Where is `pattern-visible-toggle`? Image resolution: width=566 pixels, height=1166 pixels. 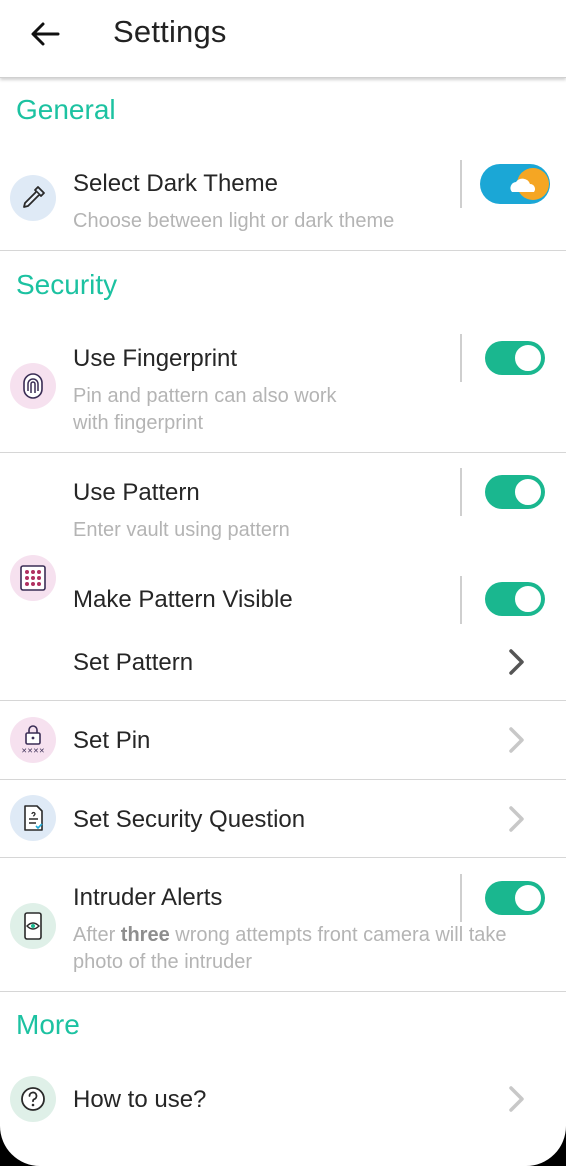
pattern-visible-toggle is located at coordinates (515, 599).